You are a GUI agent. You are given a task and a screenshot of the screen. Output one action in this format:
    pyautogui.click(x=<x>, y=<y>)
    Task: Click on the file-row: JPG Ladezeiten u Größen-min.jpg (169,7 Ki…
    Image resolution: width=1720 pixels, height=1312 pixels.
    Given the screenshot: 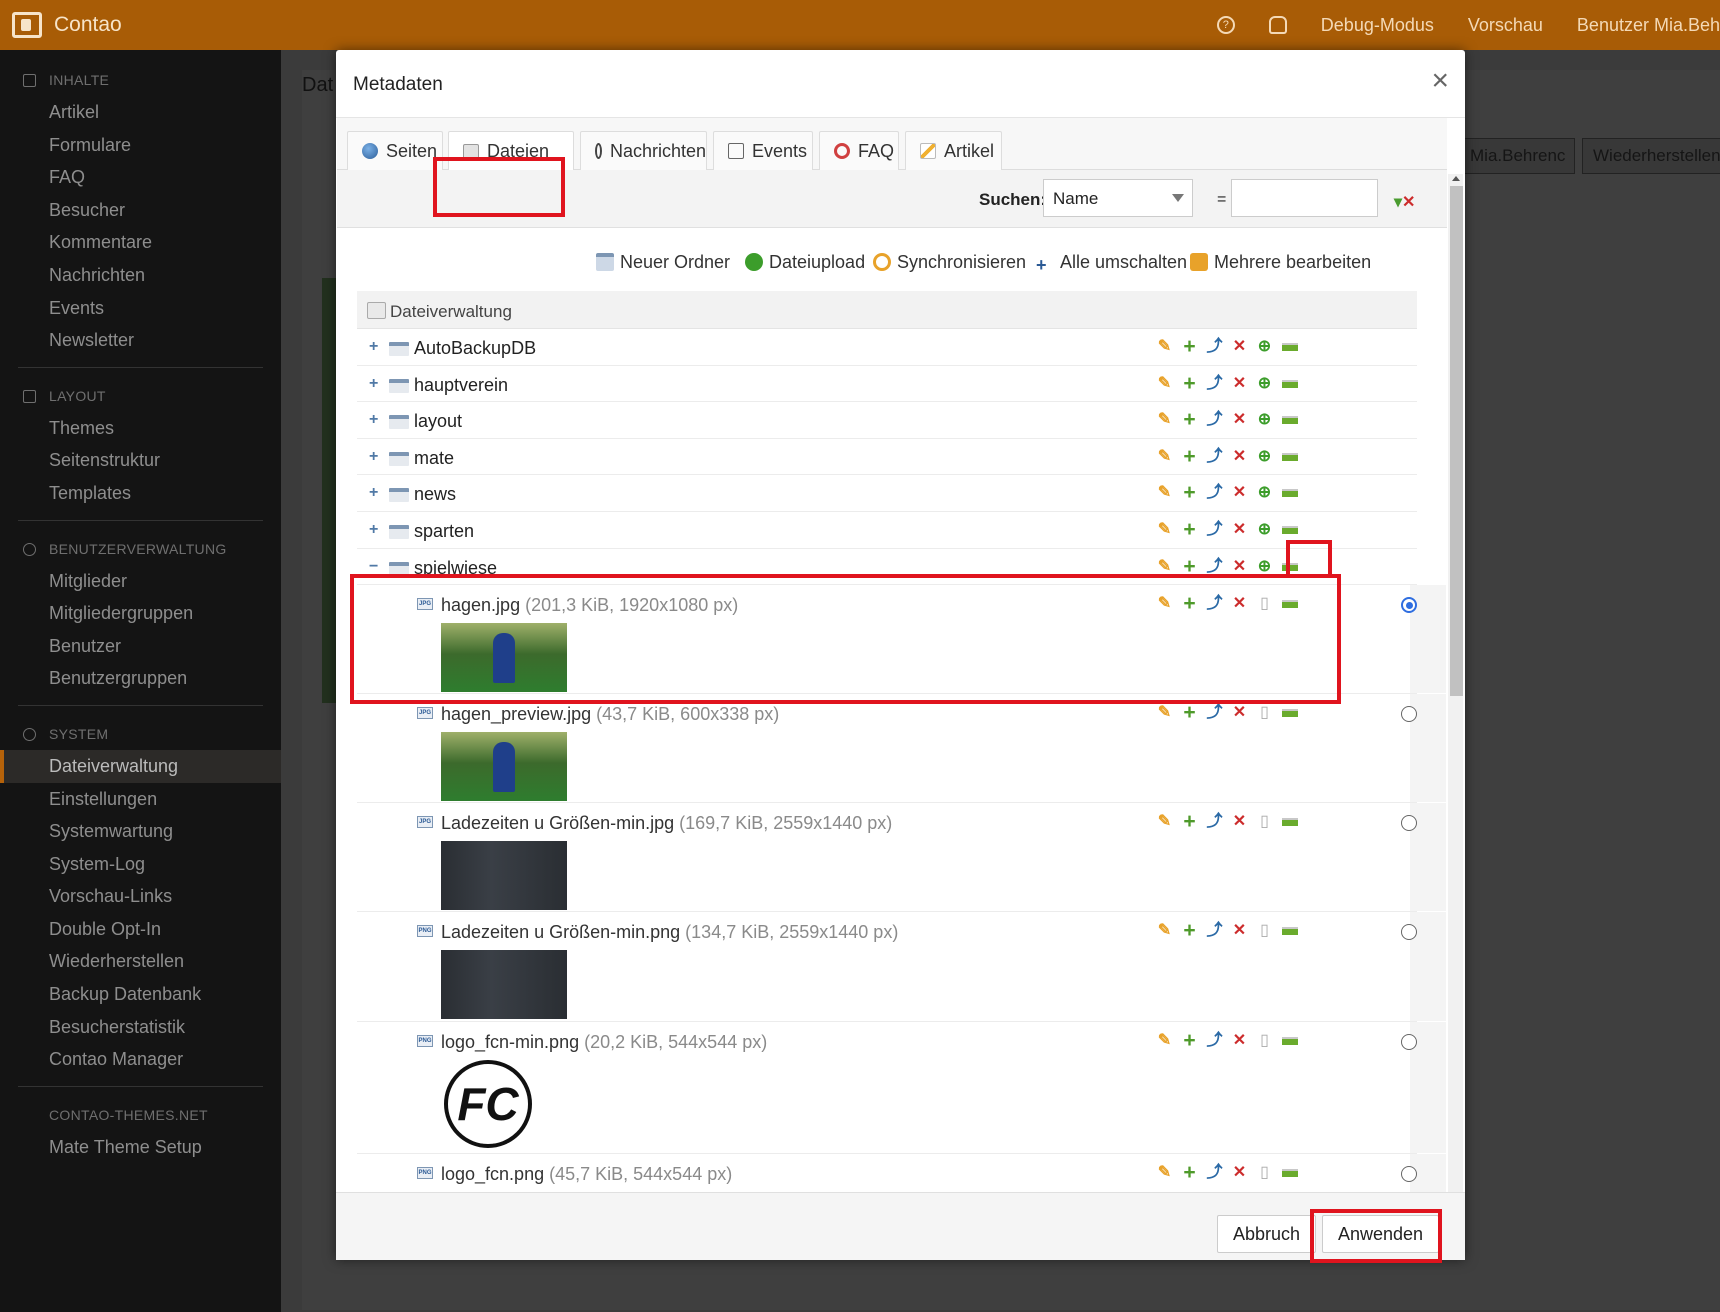 What is the action you would take?
    pyautogui.click(x=901, y=858)
    